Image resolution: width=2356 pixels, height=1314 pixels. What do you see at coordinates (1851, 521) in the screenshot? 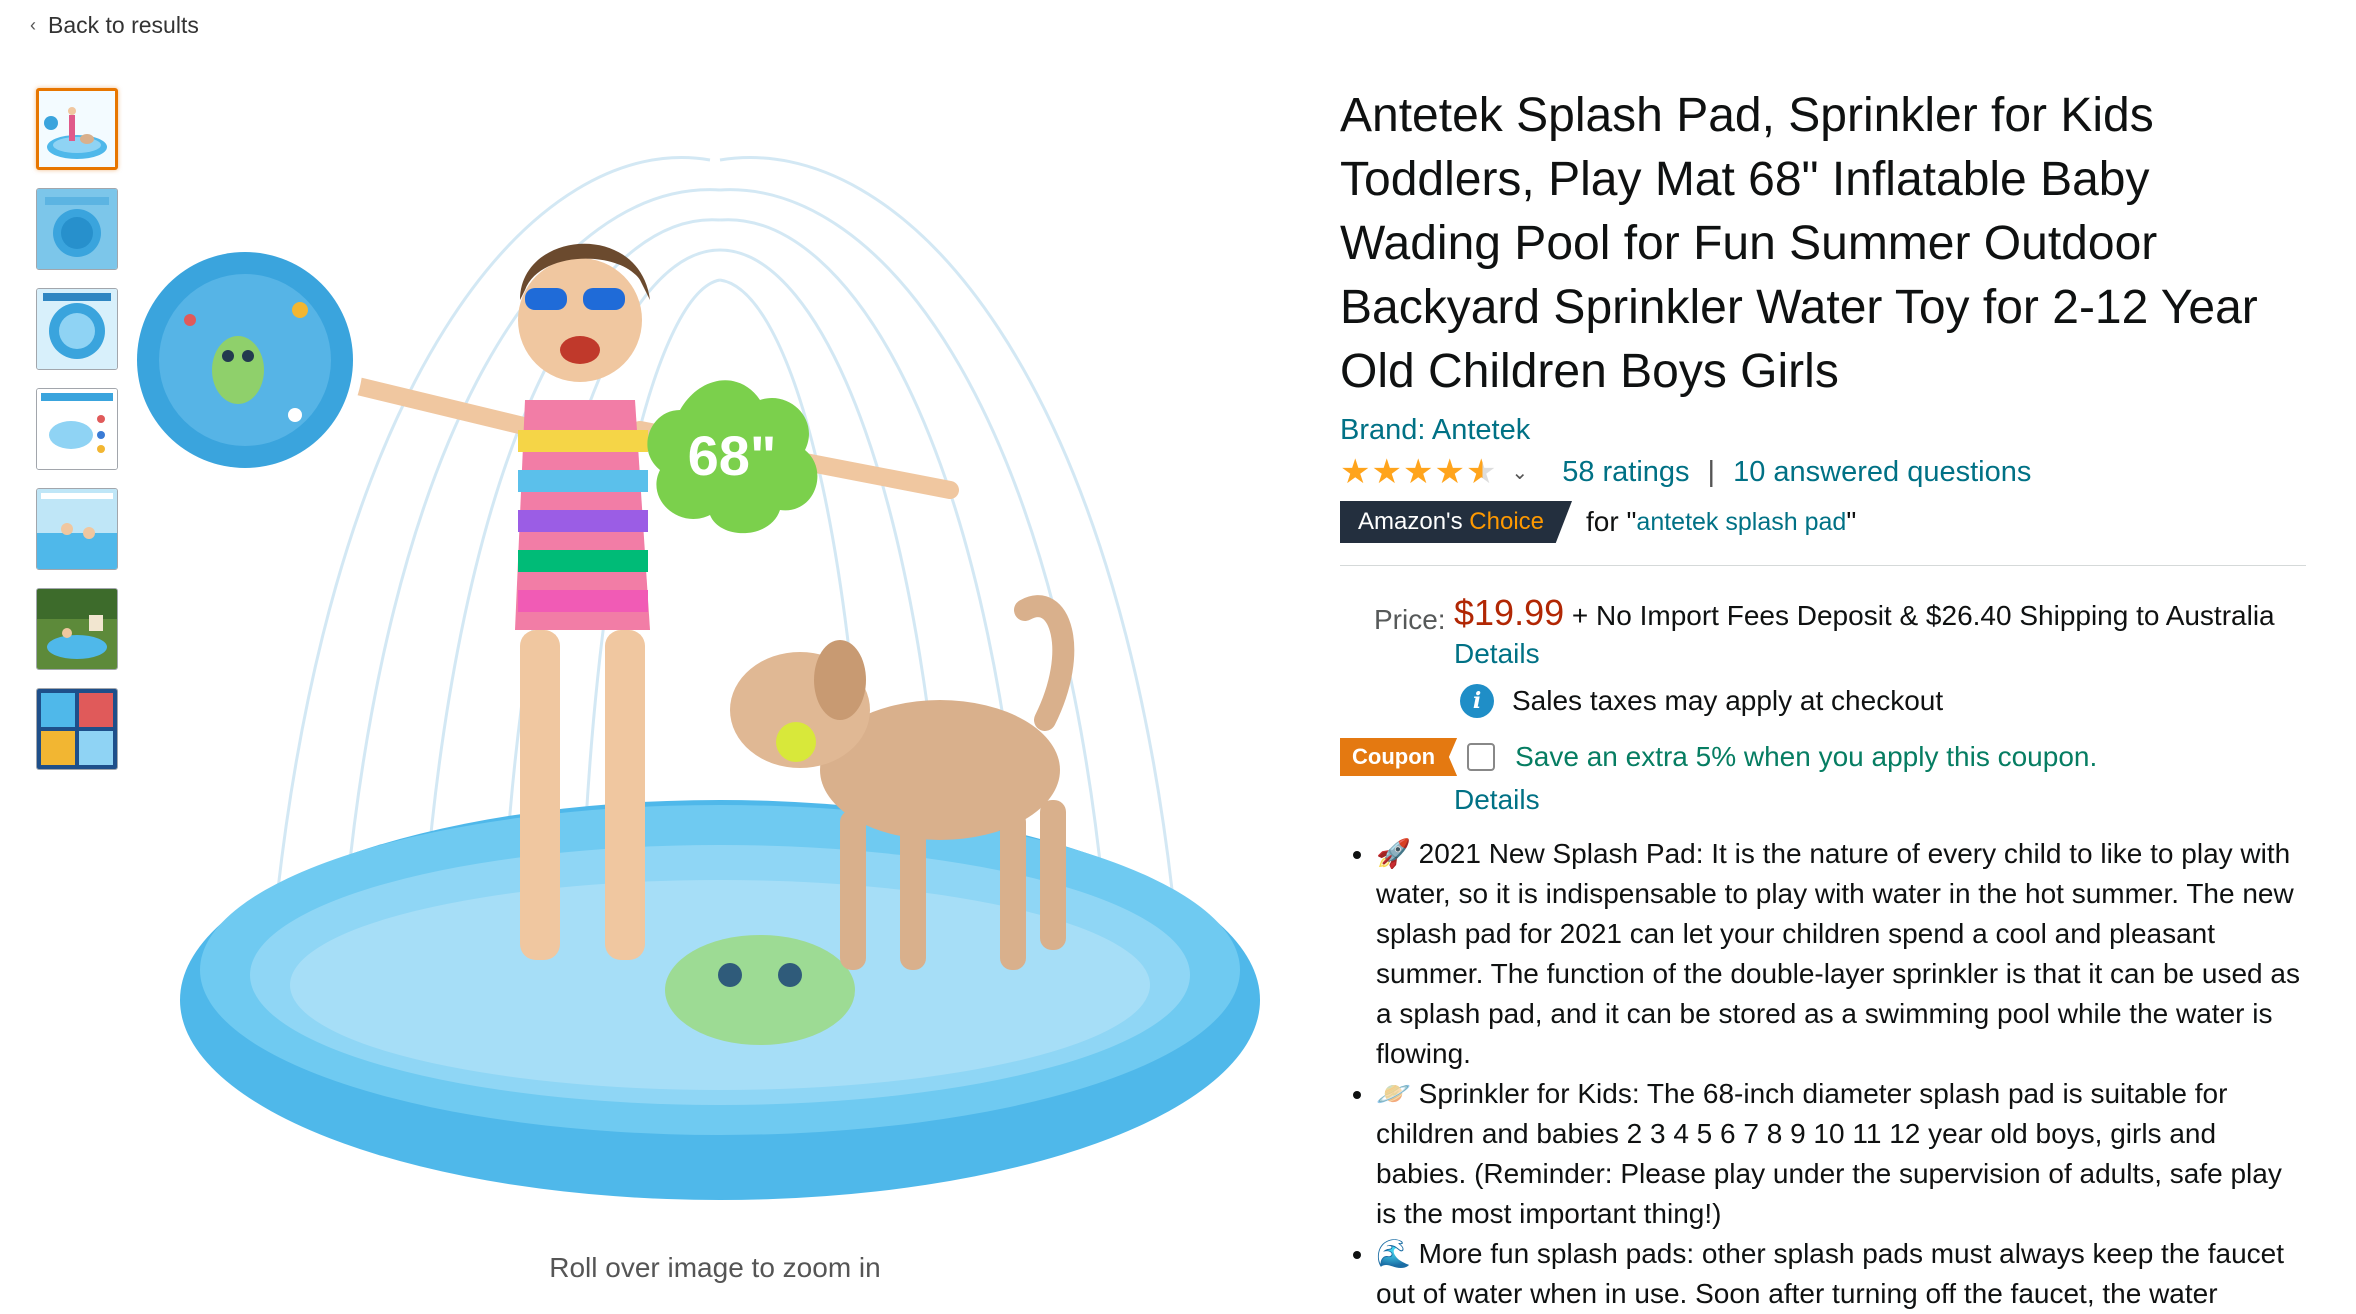
I see `choice-close-quote: "` at bounding box center [1851, 521].